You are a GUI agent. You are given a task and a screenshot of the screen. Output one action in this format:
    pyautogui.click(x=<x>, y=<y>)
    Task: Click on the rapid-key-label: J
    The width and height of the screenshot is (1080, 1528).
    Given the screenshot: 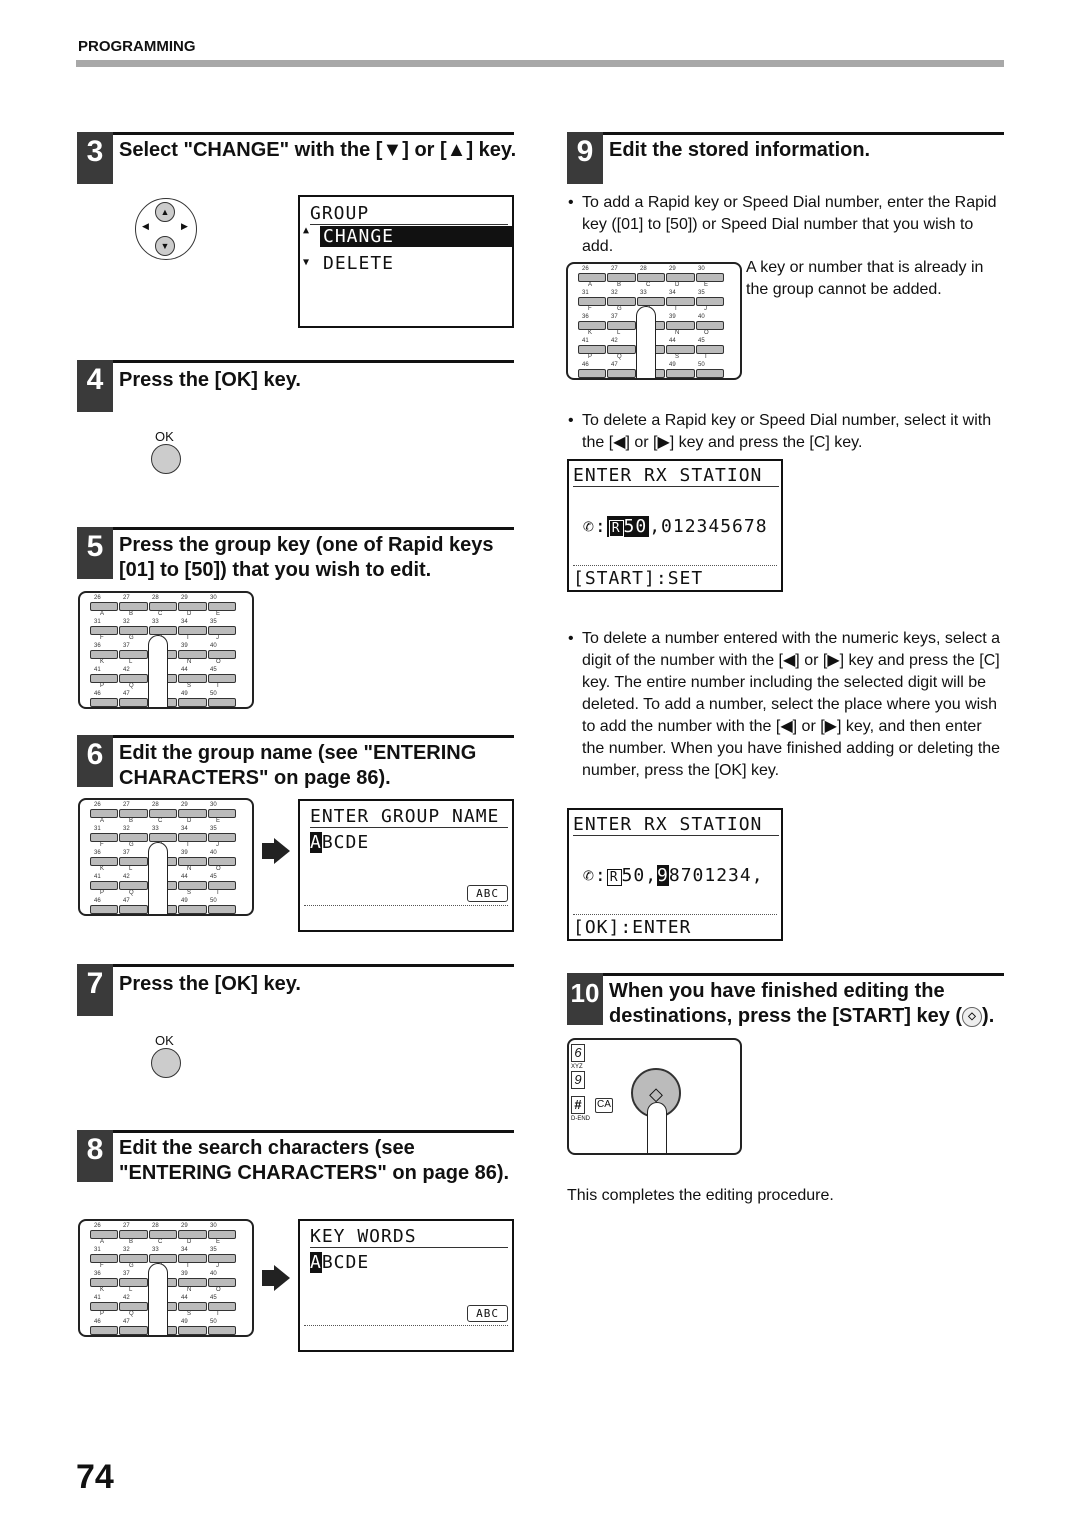 What is the action you would take?
    pyautogui.click(x=705, y=309)
    